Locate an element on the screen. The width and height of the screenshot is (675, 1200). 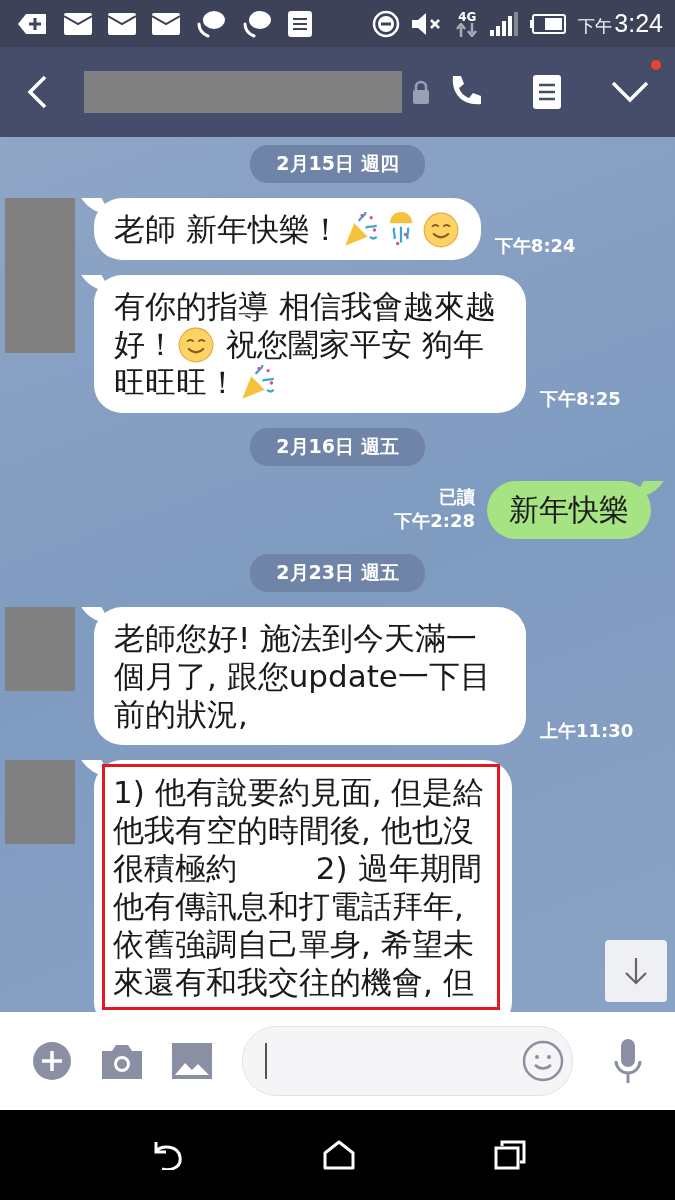
message-bubble: 老師 新年快樂！ is located at coordinates (287, 229).